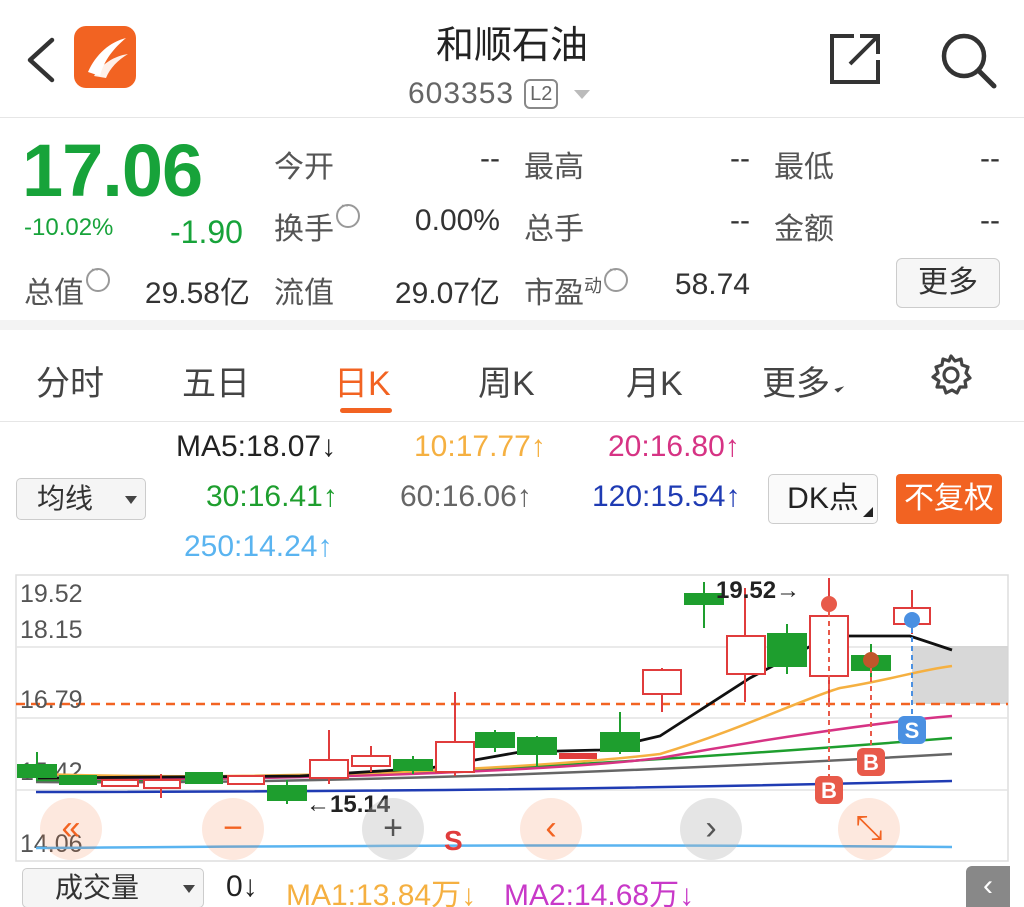 The height and width of the screenshot is (907, 1024). What do you see at coordinates (803, 380) in the screenshot?
I see `tab-more: 更多` at bounding box center [803, 380].